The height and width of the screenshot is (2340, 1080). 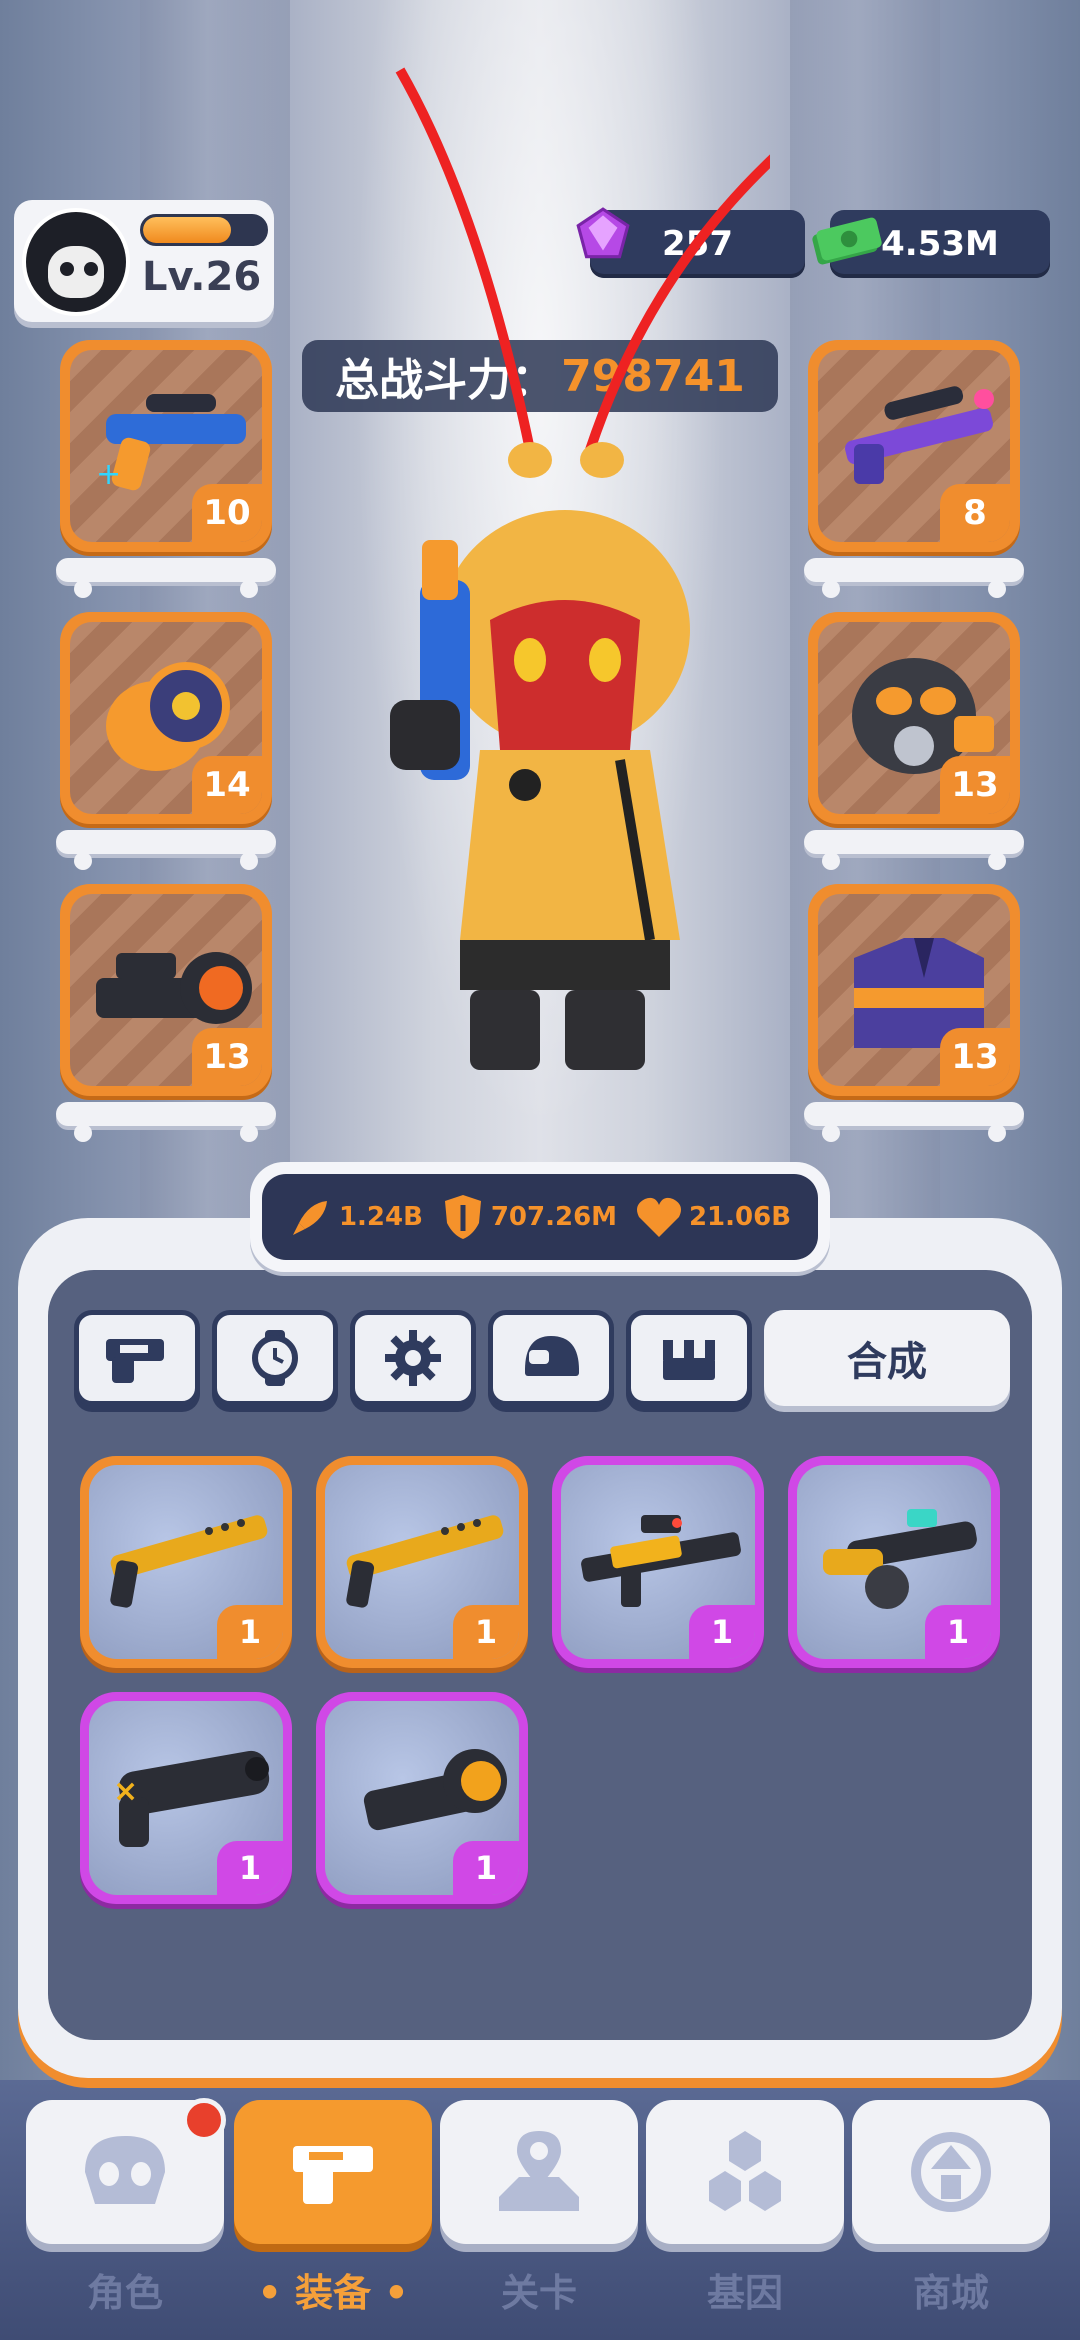 What do you see at coordinates (135, 1361) in the screenshot?
I see `gun-icon` at bounding box center [135, 1361].